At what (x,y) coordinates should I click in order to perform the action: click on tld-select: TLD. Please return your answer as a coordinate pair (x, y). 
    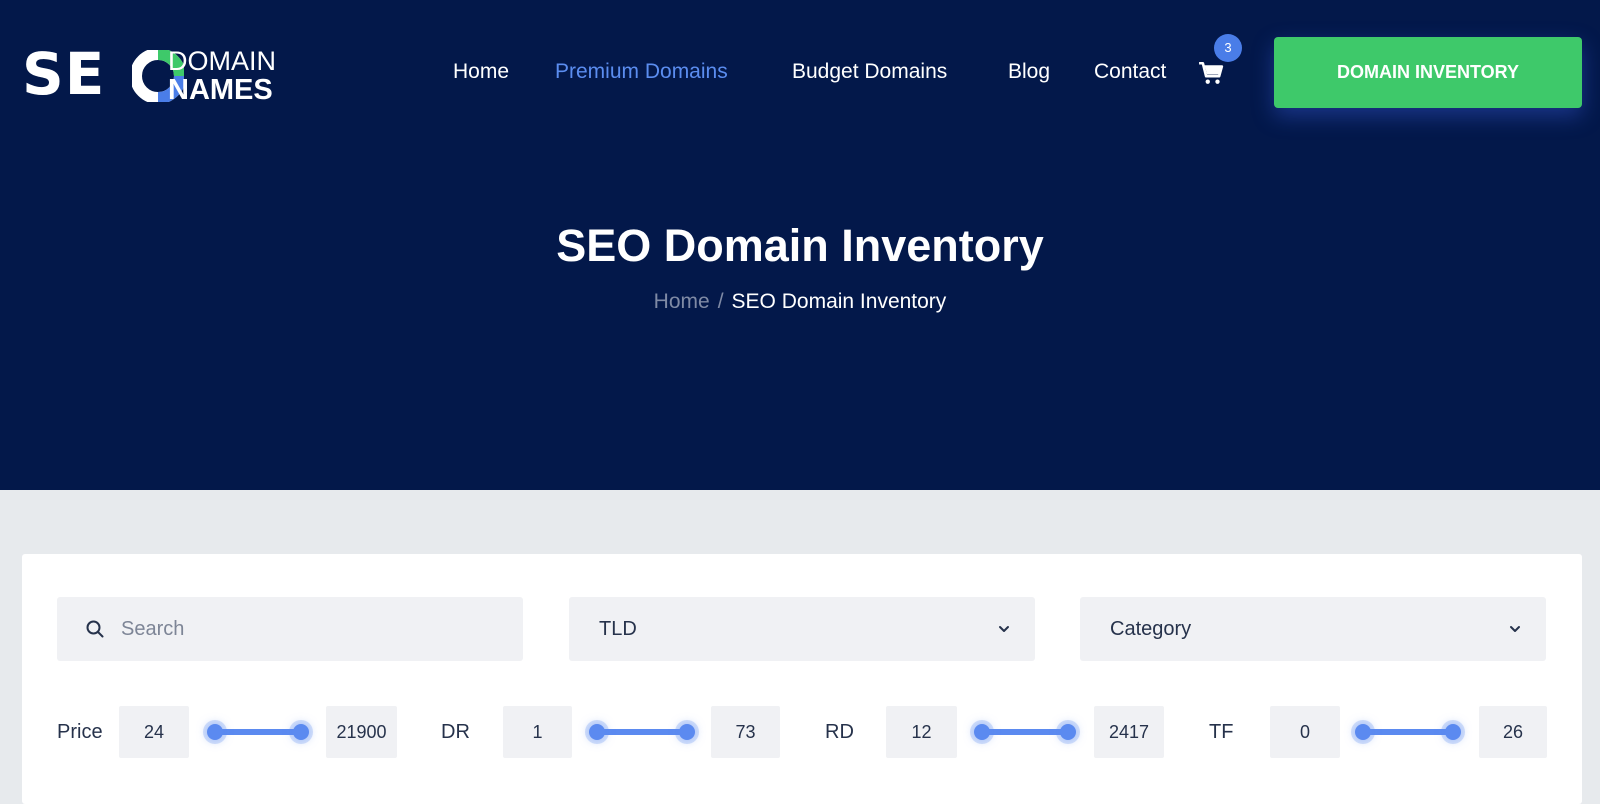
    Looking at the image, I should click on (802, 629).